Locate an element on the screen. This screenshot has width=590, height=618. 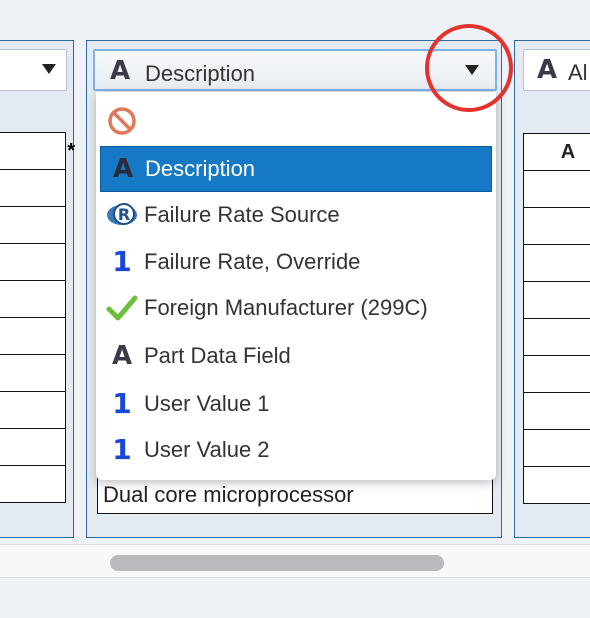
right-field-select: A Al is located at coordinates (556, 70).